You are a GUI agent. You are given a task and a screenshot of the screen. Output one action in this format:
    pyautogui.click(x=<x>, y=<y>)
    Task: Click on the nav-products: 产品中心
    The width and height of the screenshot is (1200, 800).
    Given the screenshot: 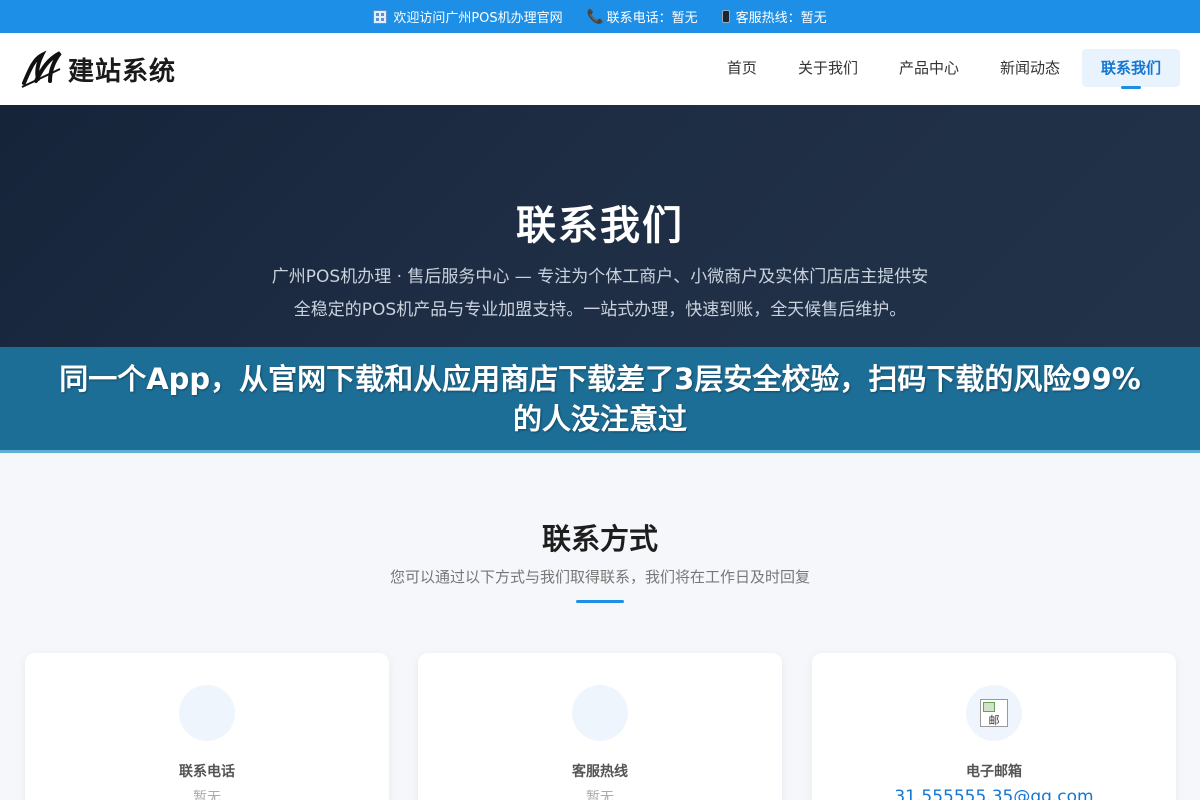 What is the action you would take?
    pyautogui.click(x=929, y=68)
    